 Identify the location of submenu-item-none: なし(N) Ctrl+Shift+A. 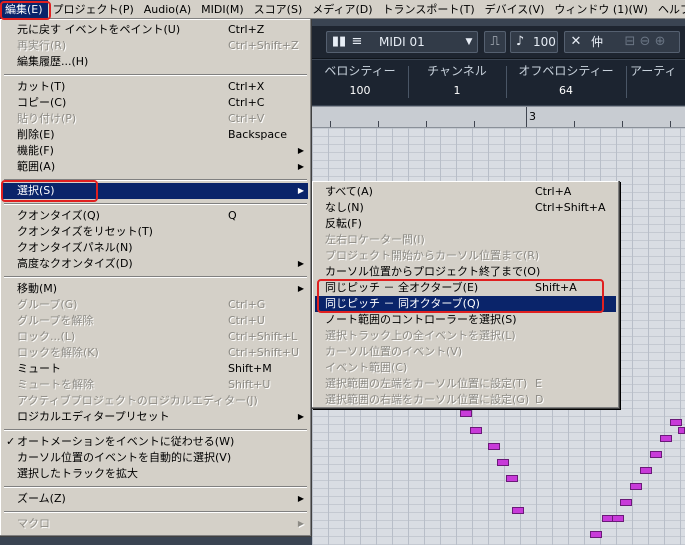
(465, 208).